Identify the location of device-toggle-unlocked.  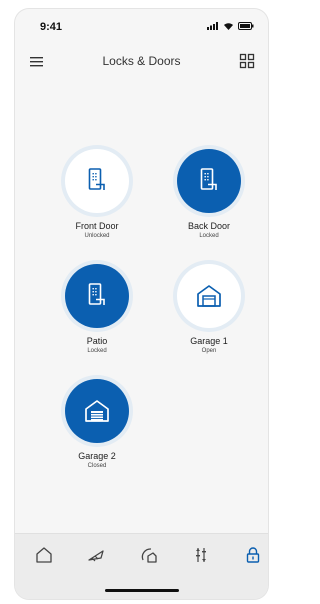
(97, 181).